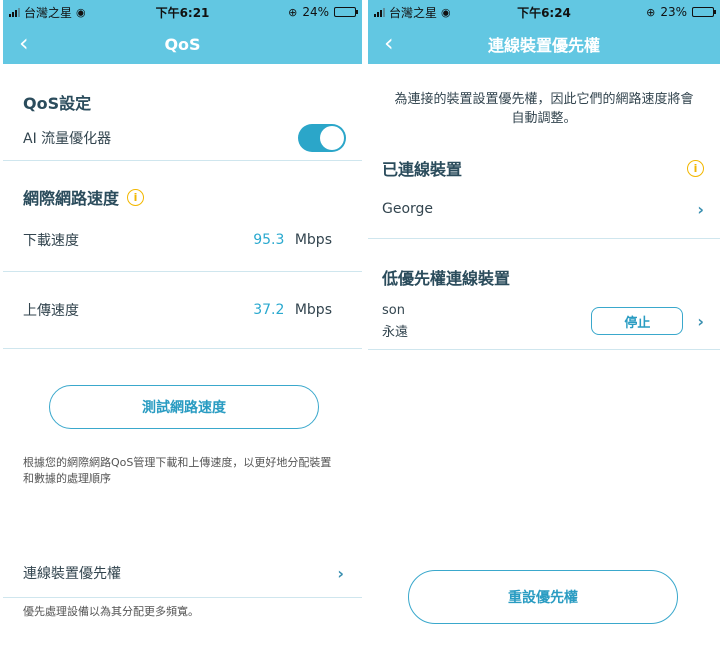 The width and height of the screenshot is (720, 651). What do you see at coordinates (544, 321) in the screenshot?
I see `list-item: son 永遠 停止 ›` at bounding box center [544, 321].